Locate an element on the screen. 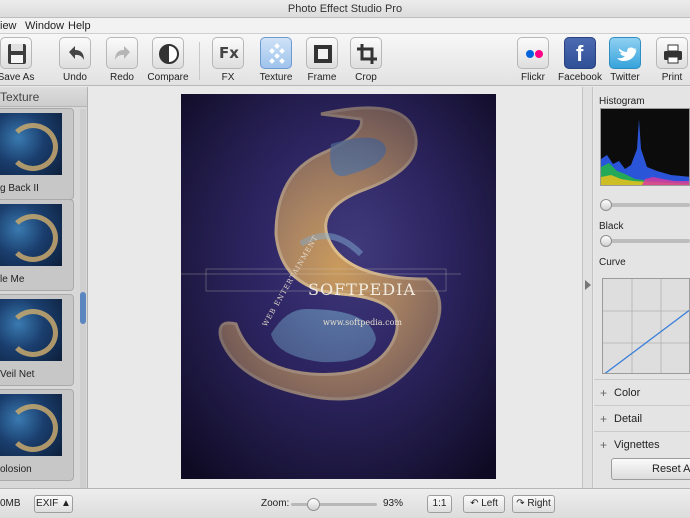 This screenshot has height=518, width=690. redo-label: Redo is located at coordinates (122, 77).